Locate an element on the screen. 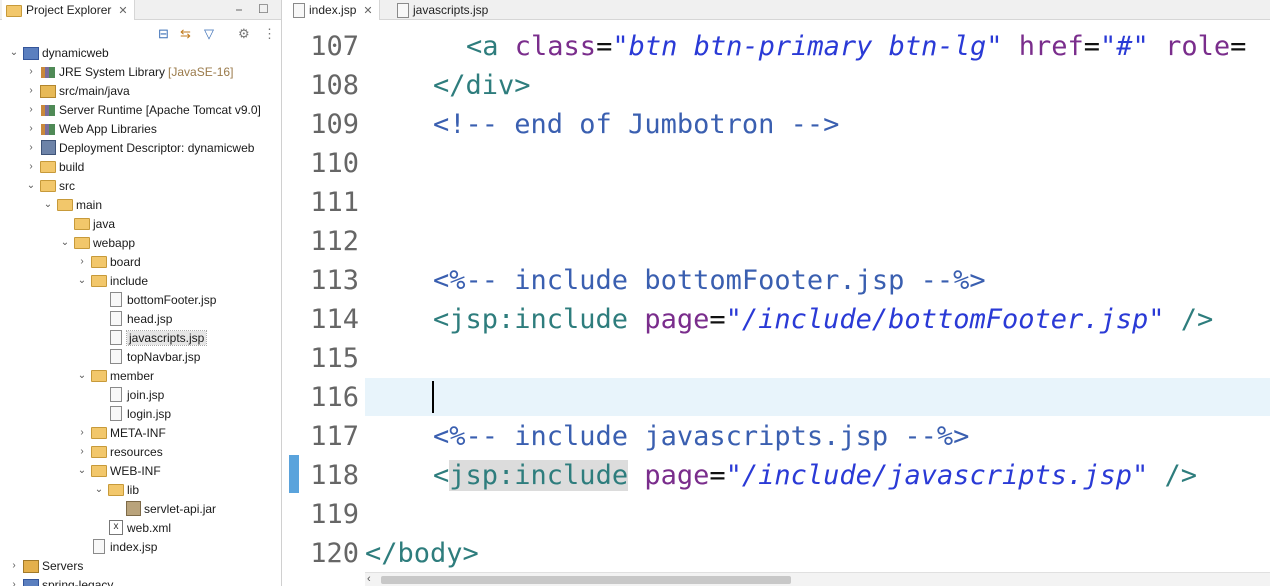 This screenshot has height=586, width=1270. tree-item-webapp: ⌄ webapp is located at coordinates (97, 242).